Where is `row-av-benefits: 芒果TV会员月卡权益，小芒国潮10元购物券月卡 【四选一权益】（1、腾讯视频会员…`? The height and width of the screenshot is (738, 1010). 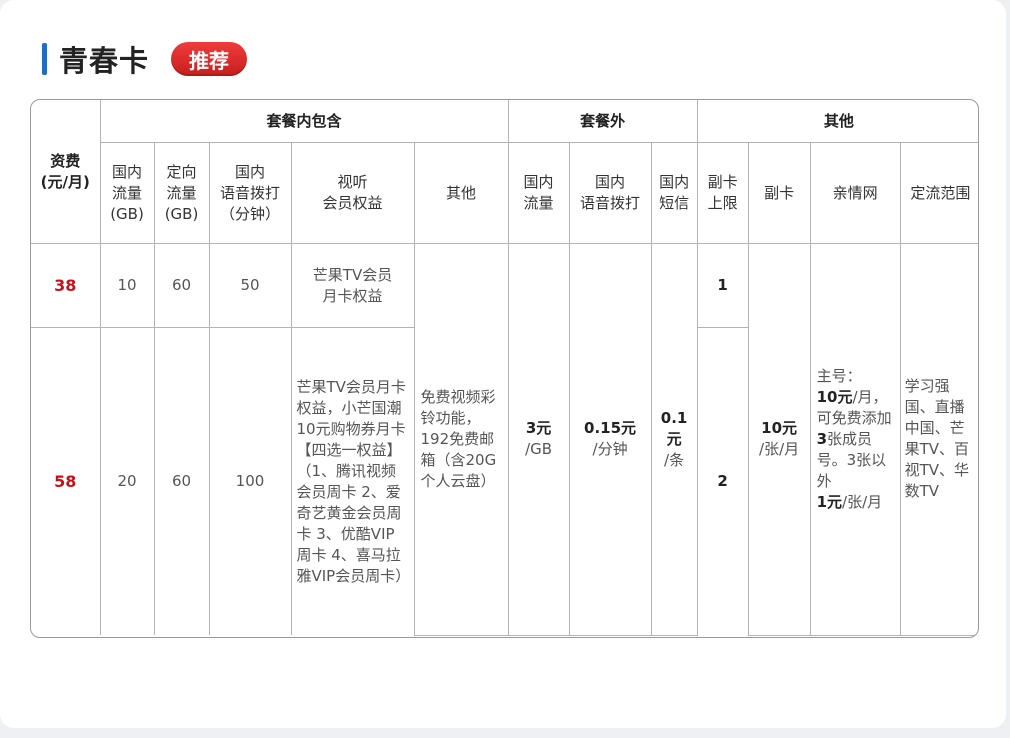 row-av-benefits: 芒果TV会员月卡权益，小芒国潮10元购物券月卡 【四选一权益】（1、腾讯视频会员… is located at coordinates (352, 481).